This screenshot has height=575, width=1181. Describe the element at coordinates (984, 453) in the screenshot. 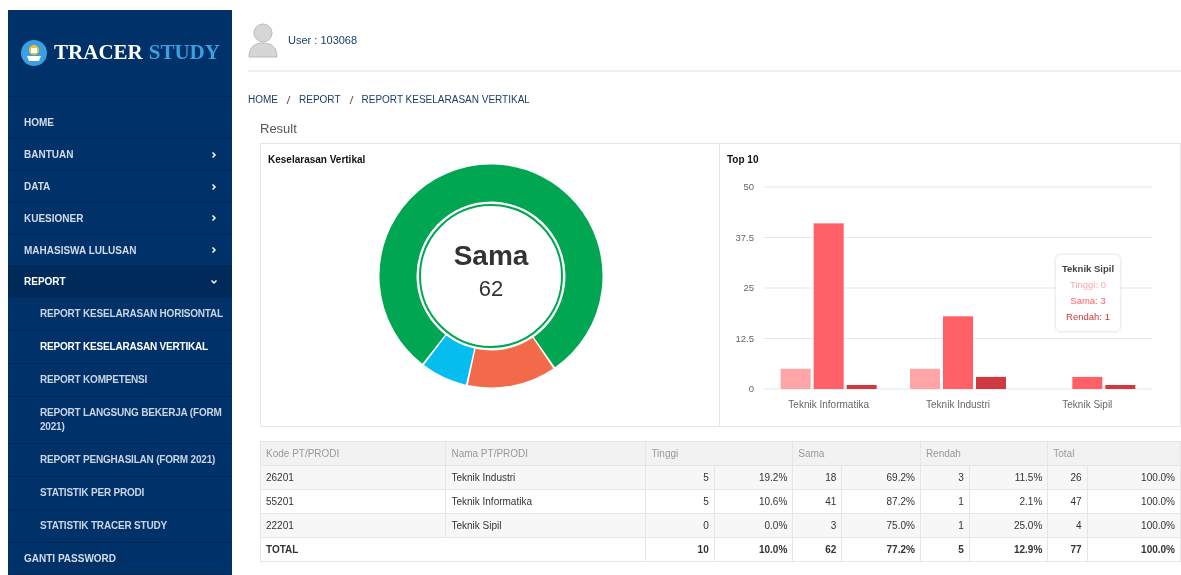

I see `column-header: Rendah` at that location.